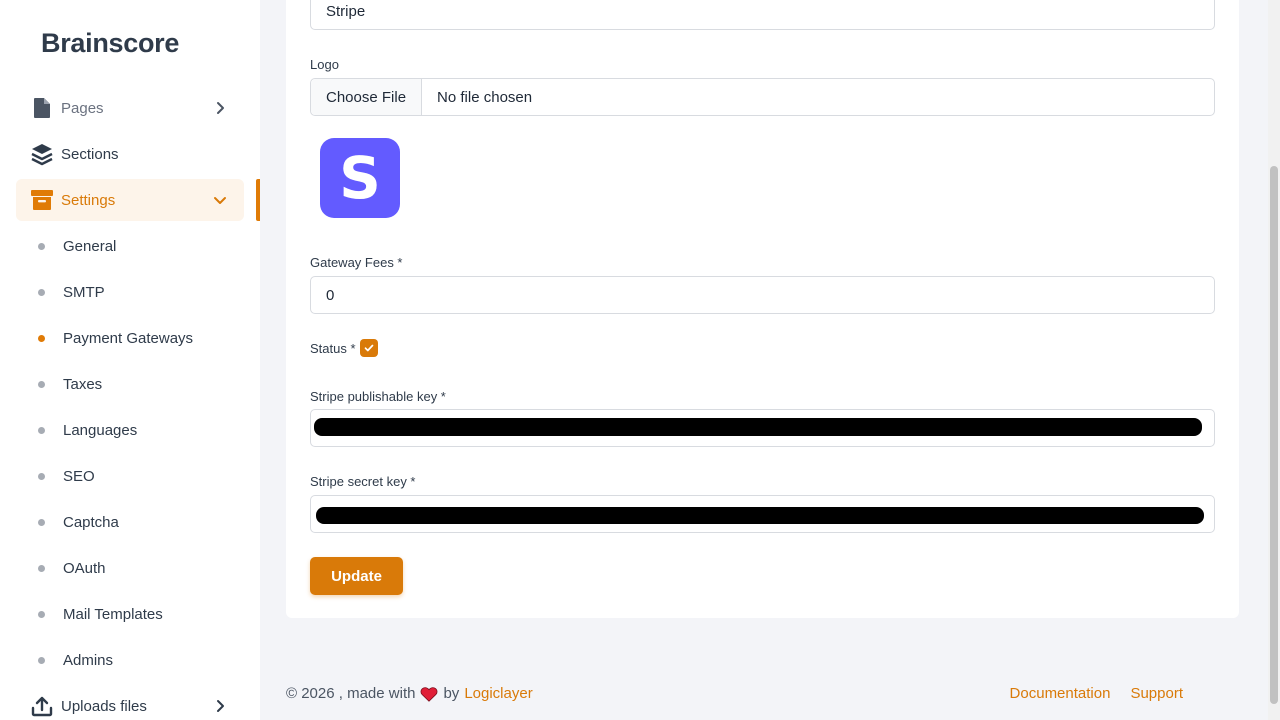 The image size is (1280, 720). Describe the element at coordinates (333, 348) in the screenshot. I see `status-label: Status *` at that location.